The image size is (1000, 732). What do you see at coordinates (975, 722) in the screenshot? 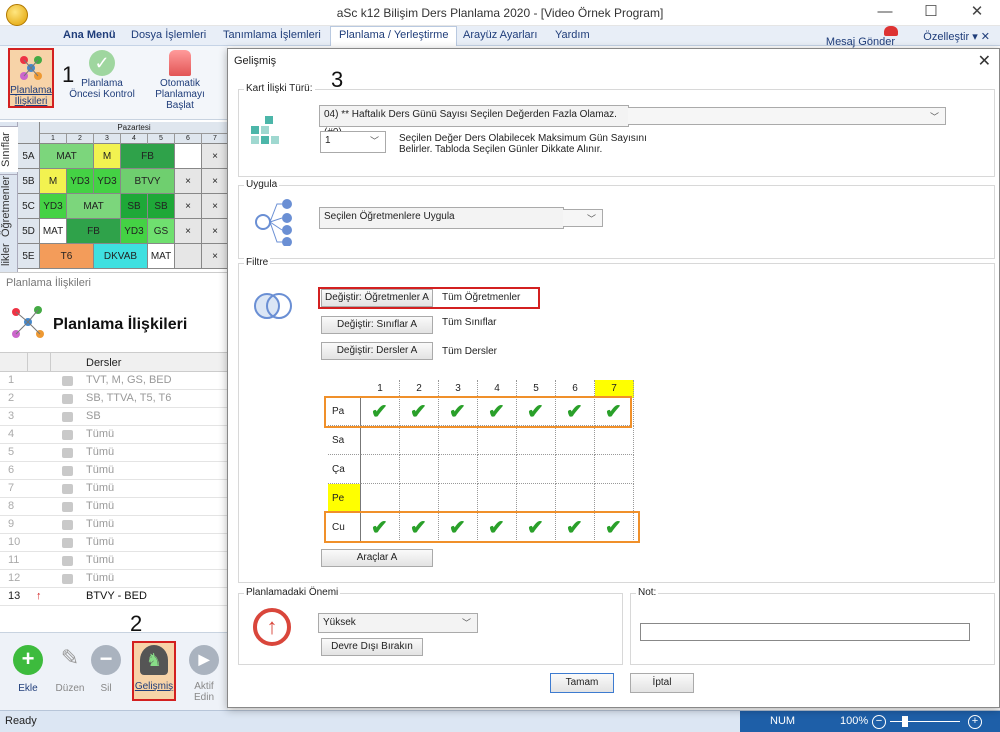
I see `zoom-in-icon: +` at bounding box center [975, 722].